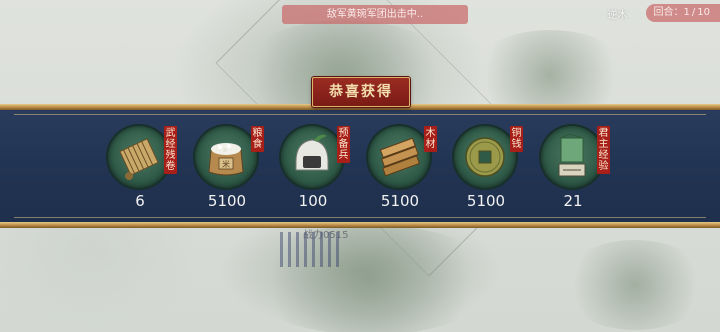 This screenshot has height=332, width=720. What do you see at coordinates (603, 150) in the screenshot?
I see `reward-tag: 君主经验` at bounding box center [603, 150].